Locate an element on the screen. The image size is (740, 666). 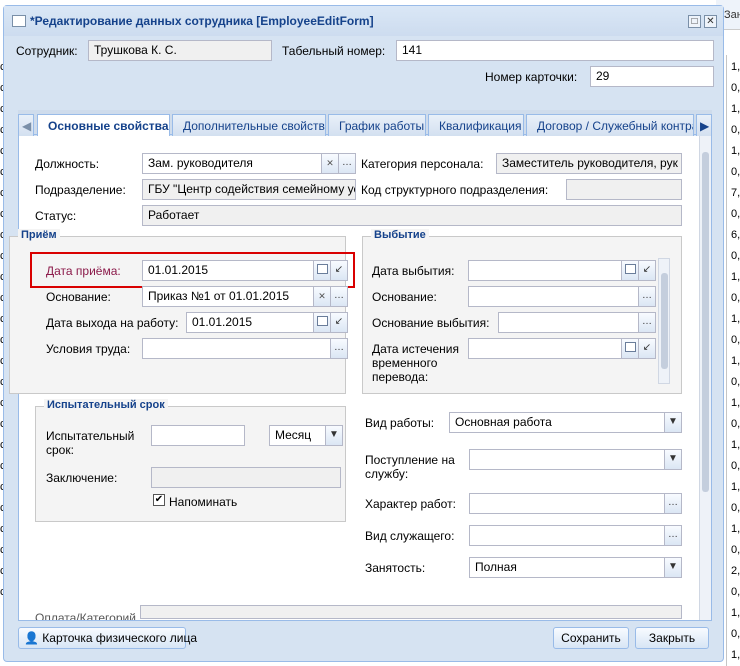
highlight-frame is located at coordinates (192, 270).